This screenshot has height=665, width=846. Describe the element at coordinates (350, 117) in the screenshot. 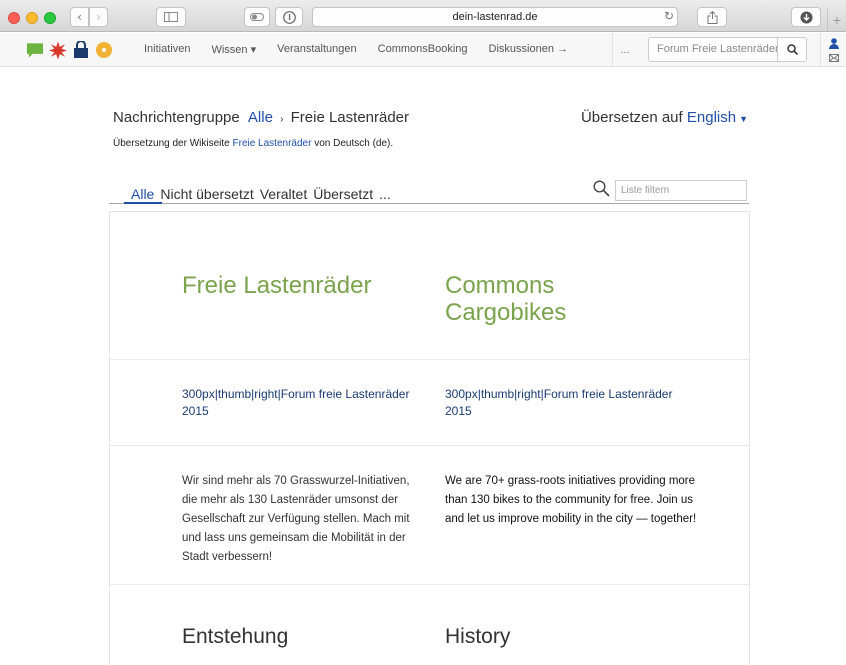

I see `page-title: Freie Lastenräder` at that location.